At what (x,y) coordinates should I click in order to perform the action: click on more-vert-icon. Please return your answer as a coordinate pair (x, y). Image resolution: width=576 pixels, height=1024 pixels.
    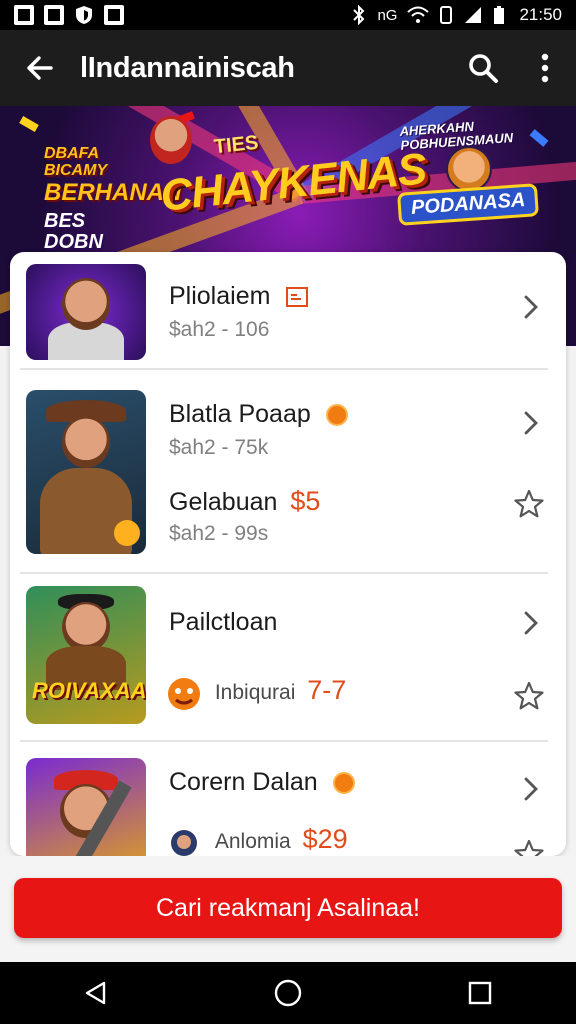
    Looking at the image, I should click on (545, 68).